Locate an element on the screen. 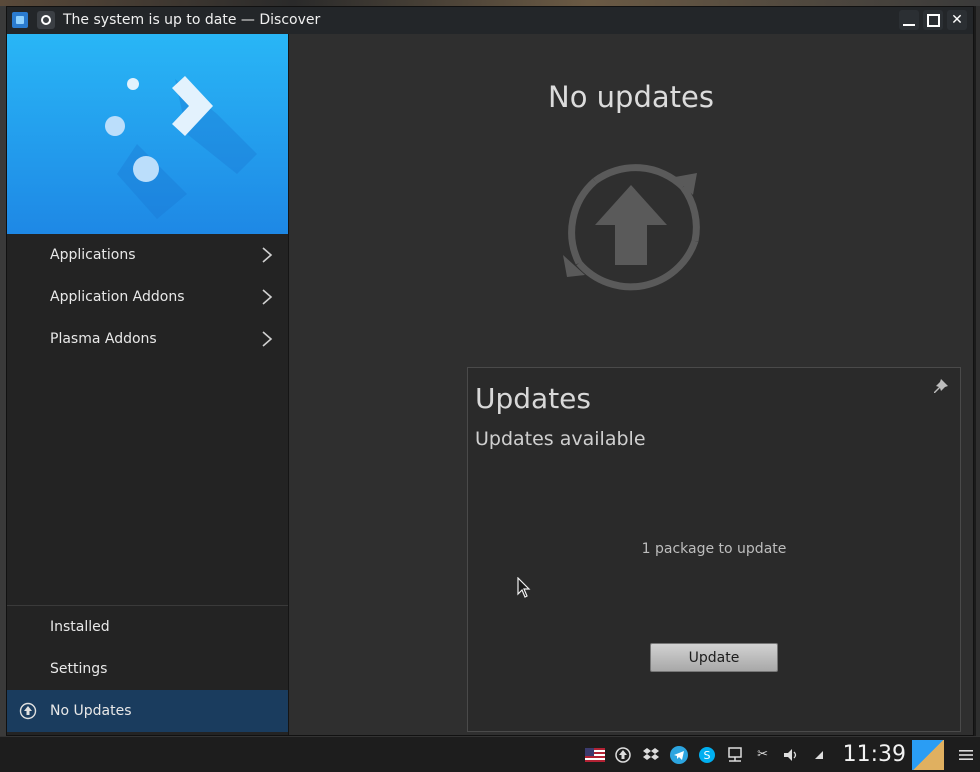  mouse-cursor-icon is located at coordinates (524, 587).